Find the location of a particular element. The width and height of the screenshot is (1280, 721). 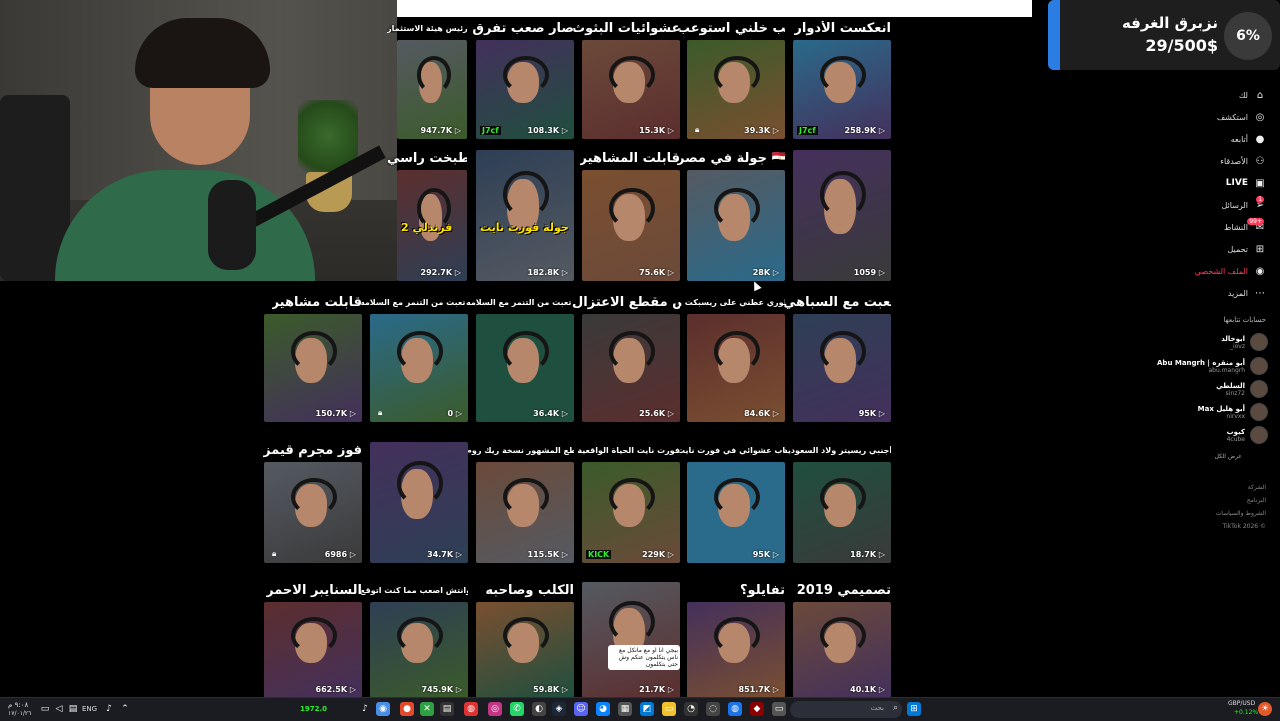

video-card: انعكست الأدوار J7cf 258.9K ▷ is located at coordinates (842, 78).